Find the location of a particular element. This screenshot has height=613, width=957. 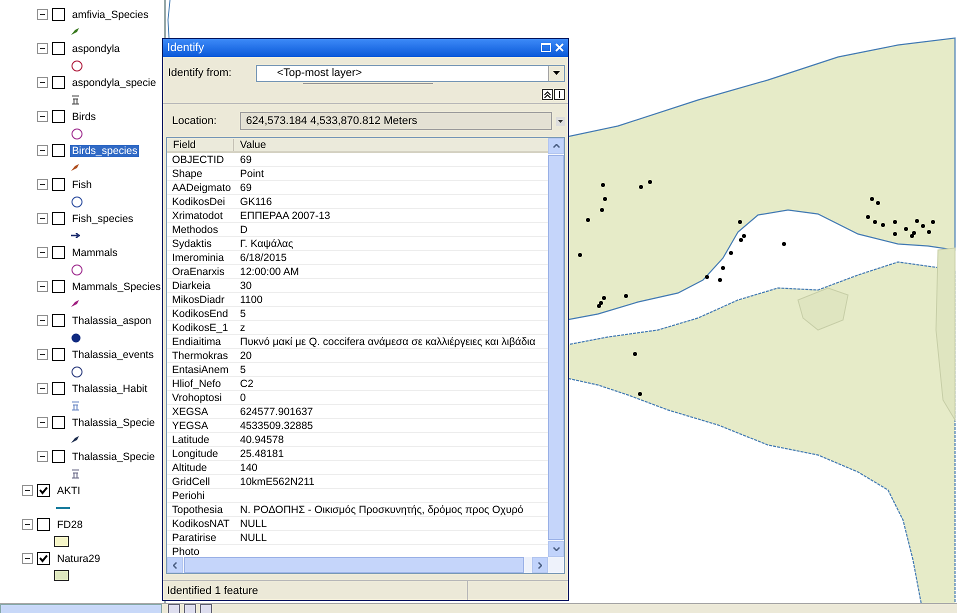

field-name: GridCell is located at coordinates (191, 482).